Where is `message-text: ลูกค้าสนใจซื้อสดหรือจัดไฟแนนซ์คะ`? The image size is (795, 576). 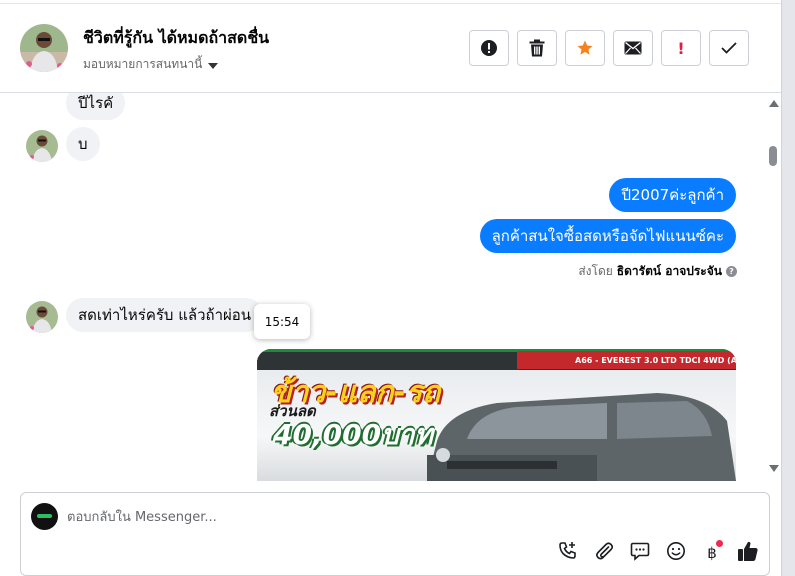 message-text: ลูกค้าสนใจซื้อสดหรือจัดไฟแนนซ์คะ is located at coordinates (607, 236).